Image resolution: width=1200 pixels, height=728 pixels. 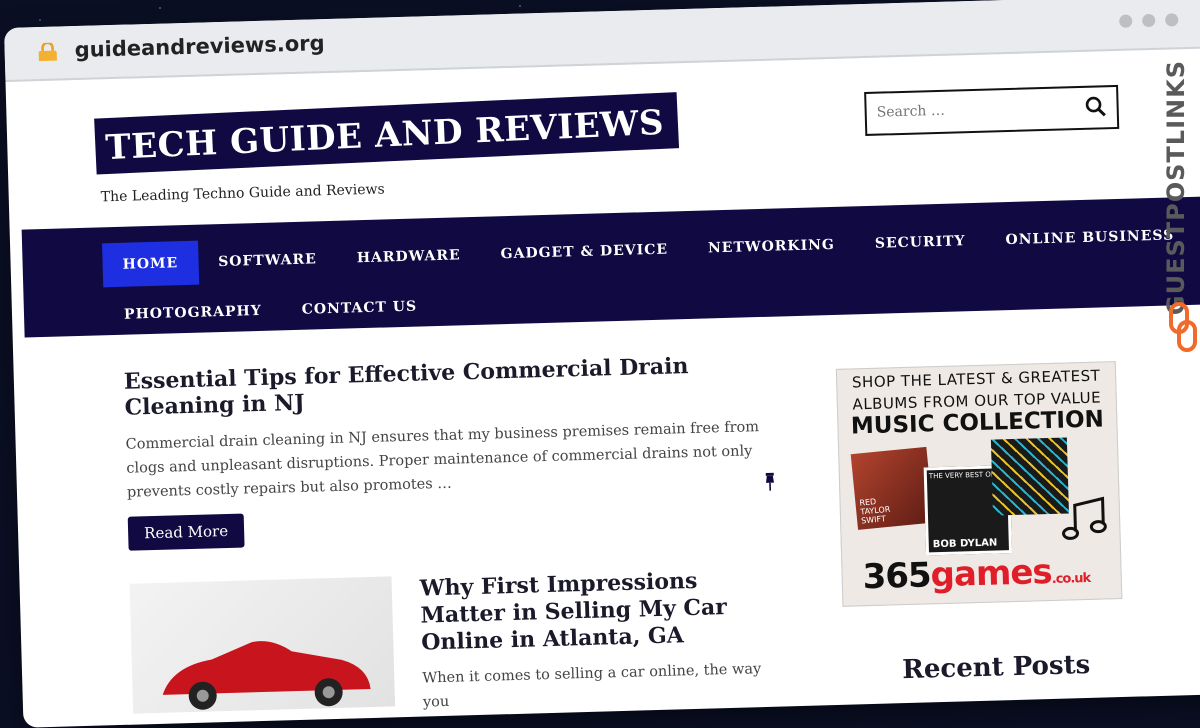 I want to click on url-text: guideandreviews.org, so click(x=199, y=46).